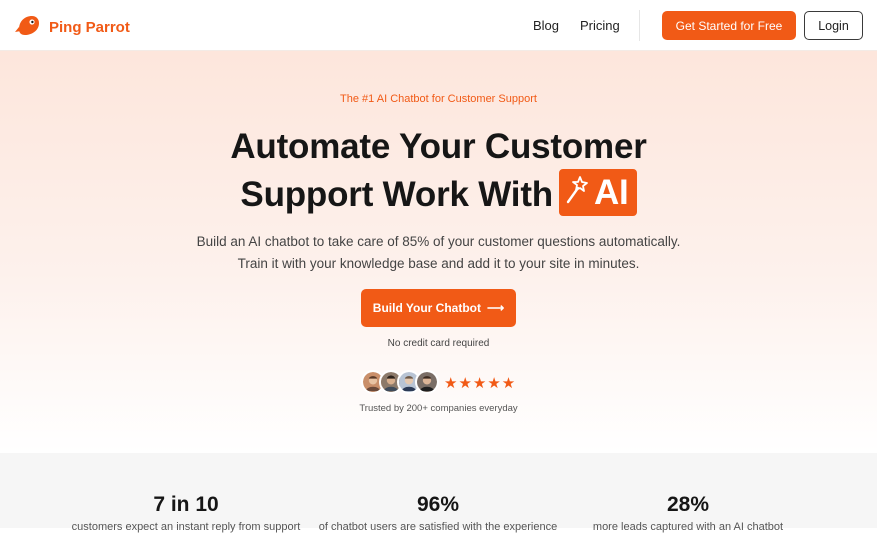  I want to click on brand-logo: Ping Parrot, so click(72, 27).